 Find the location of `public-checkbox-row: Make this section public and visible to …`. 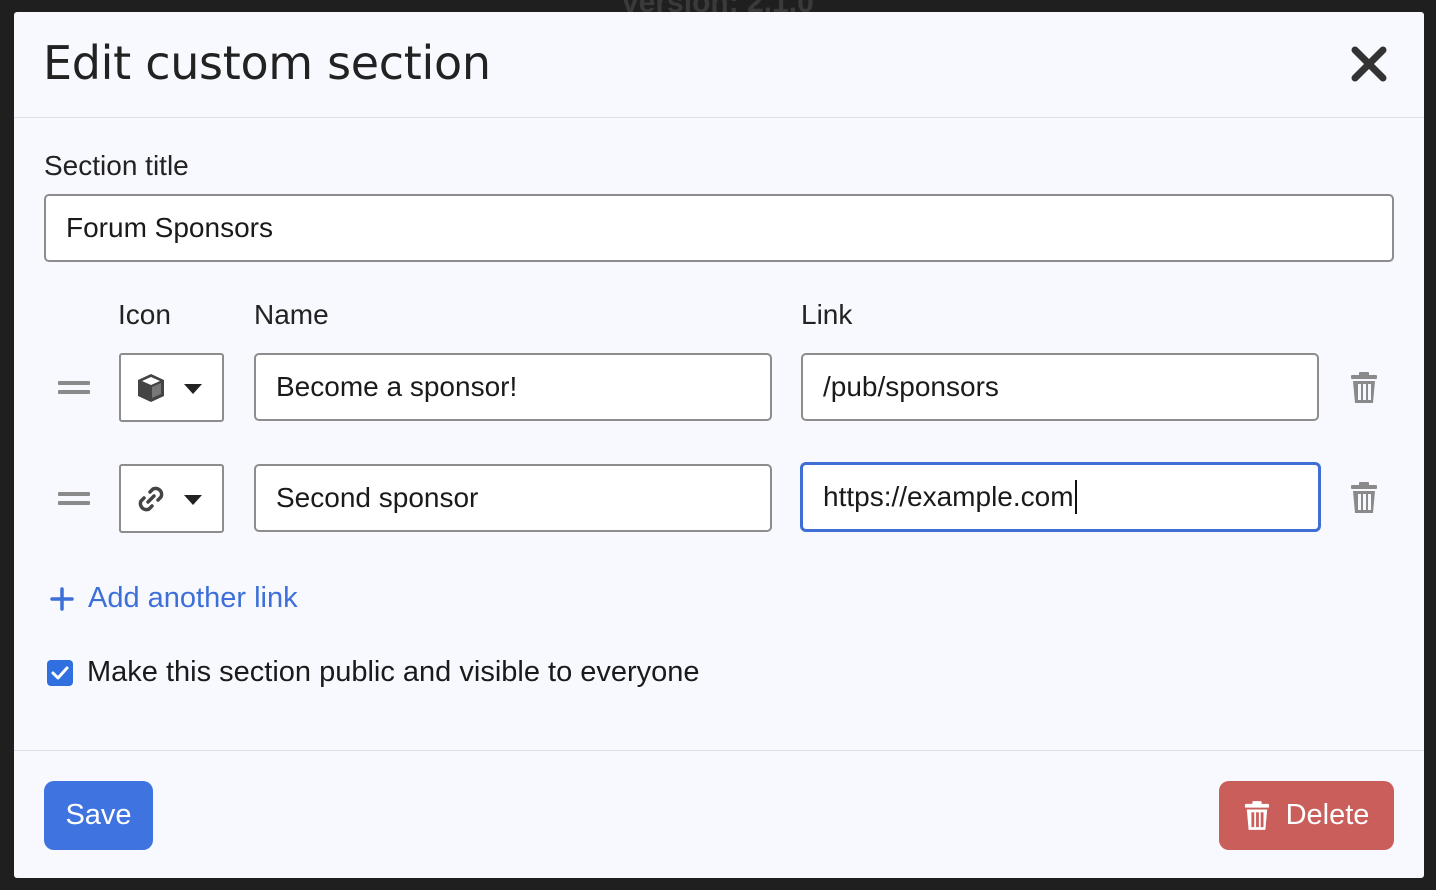

public-checkbox-row: Make this section public and visible to … is located at coordinates (373, 672).